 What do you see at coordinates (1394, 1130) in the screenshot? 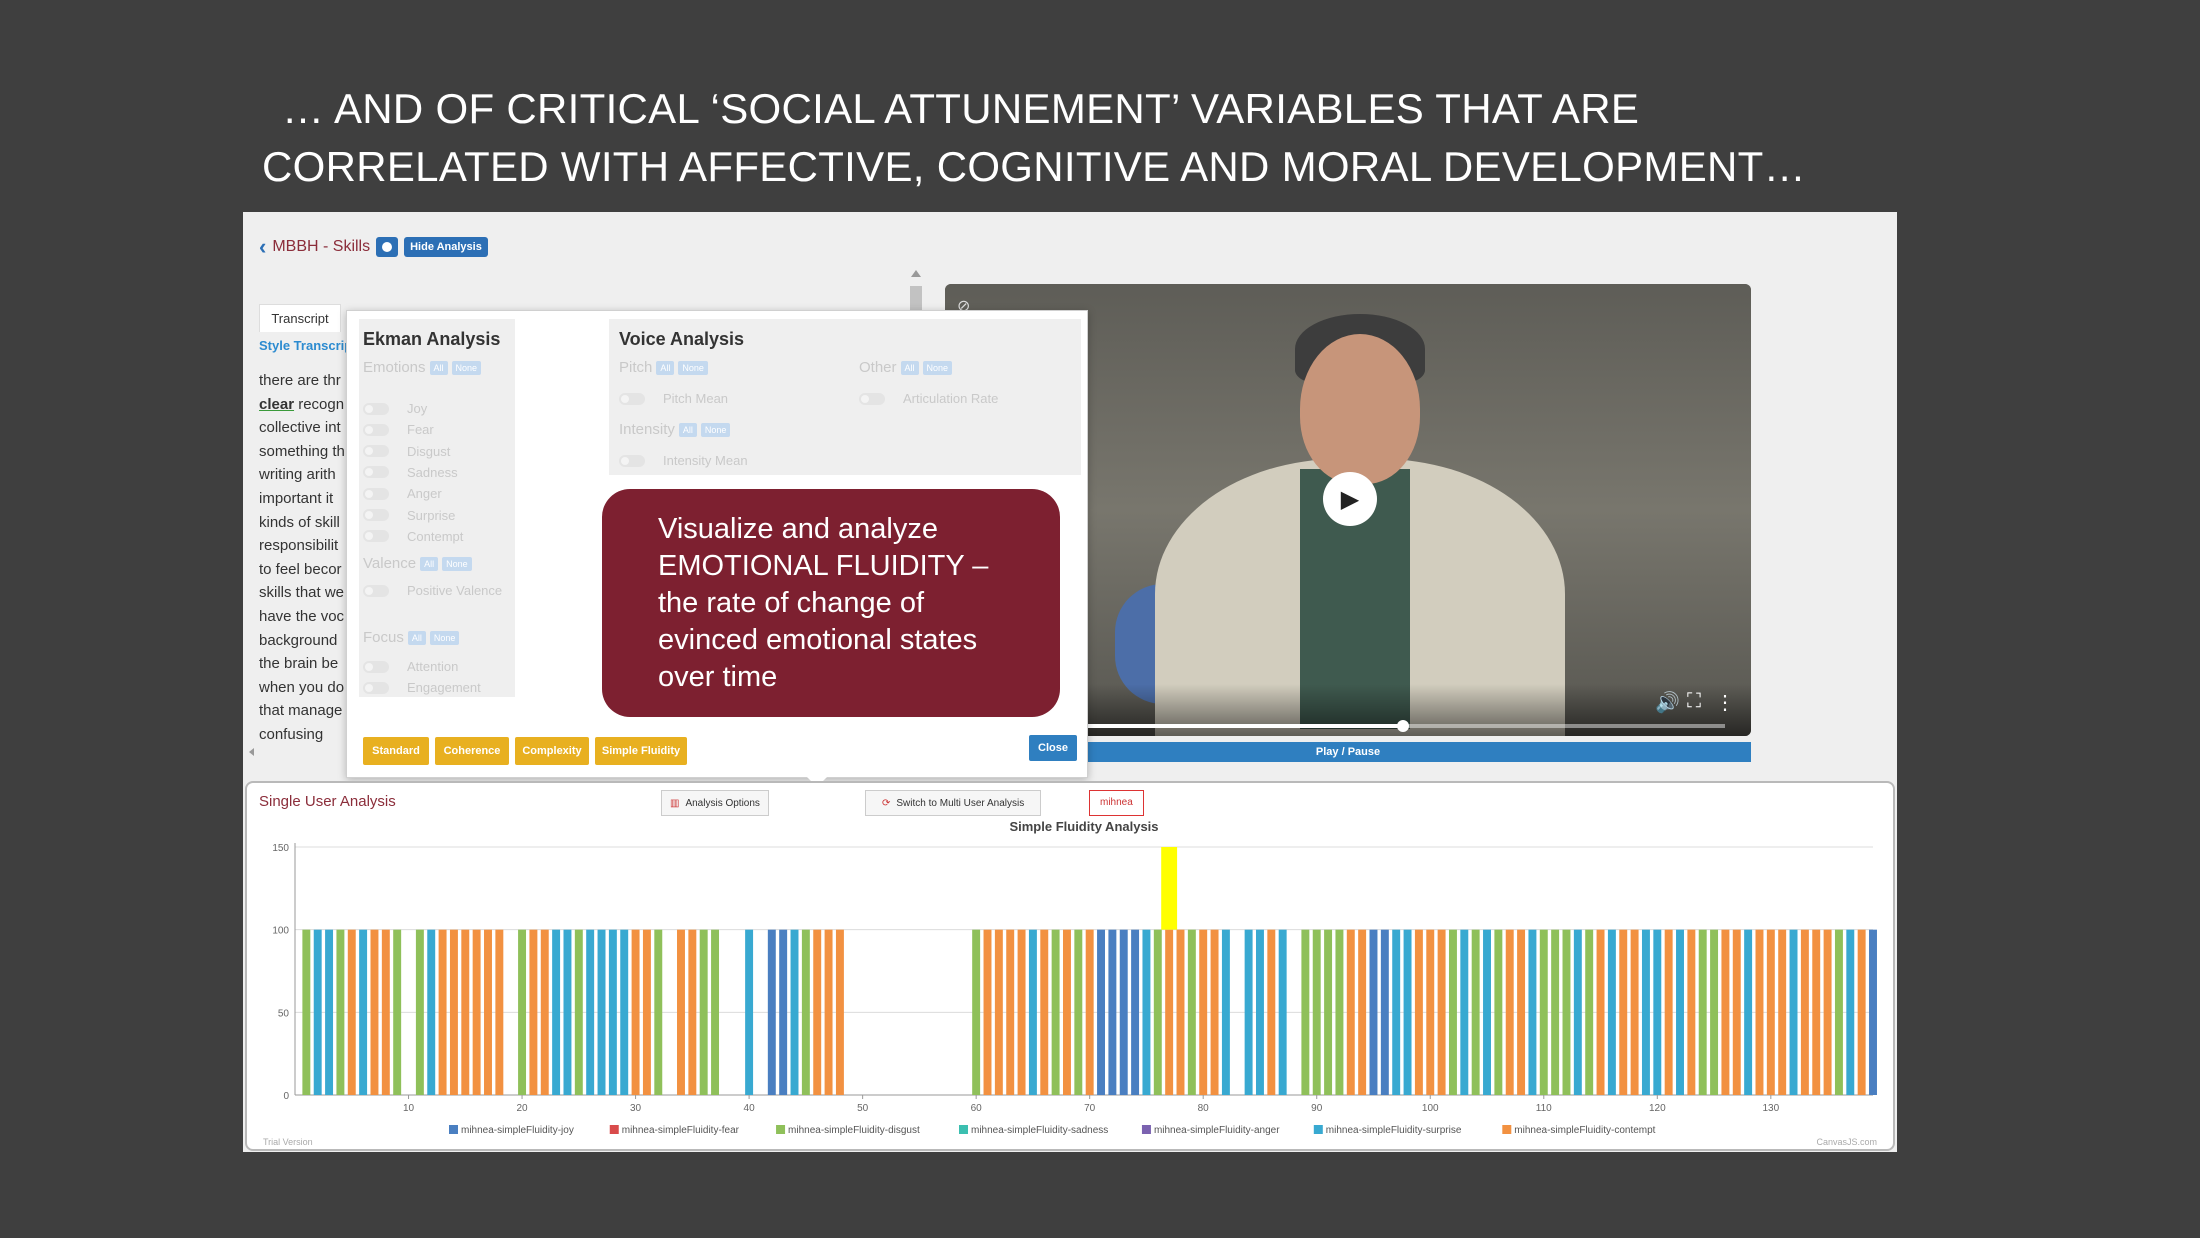
I see `legend-label: mihnea-simpleFluidity-surprise` at bounding box center [1394, 1130].